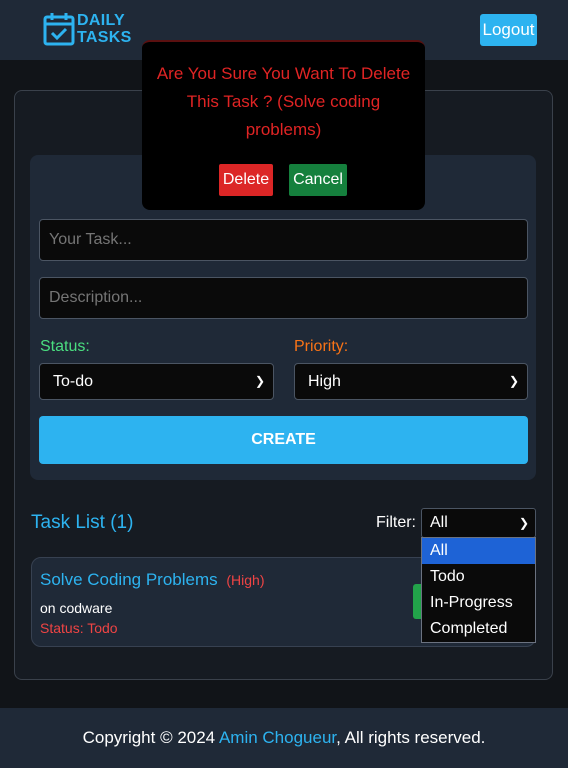 Image resolution: width=568 pixels, height=768 pixels. I want to click on filter-select-value: All, so click(439, 522).